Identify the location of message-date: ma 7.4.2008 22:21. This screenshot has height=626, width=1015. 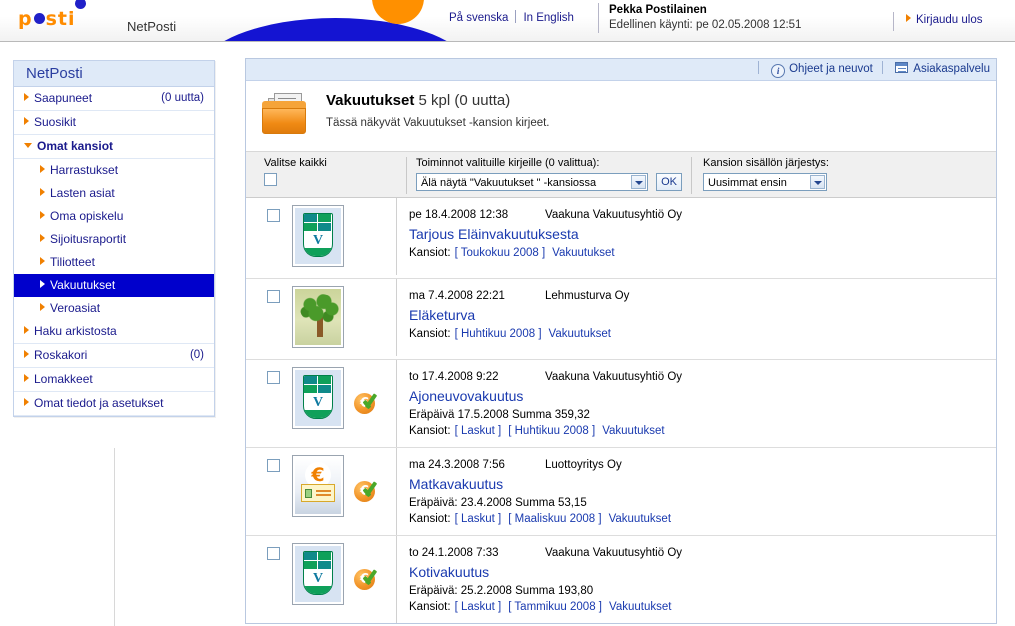
(457, 296).